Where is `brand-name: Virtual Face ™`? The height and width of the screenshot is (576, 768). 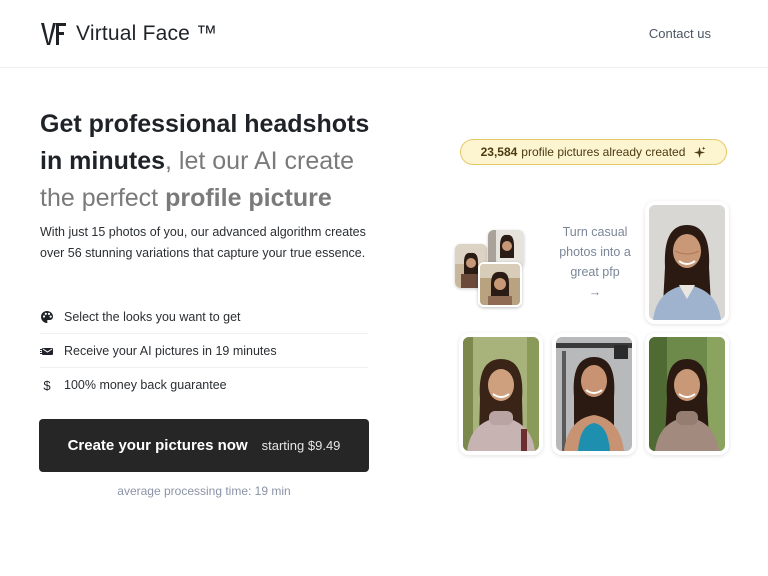 brand-name: Virtual Face ™ is located at coordinates (147, 33).